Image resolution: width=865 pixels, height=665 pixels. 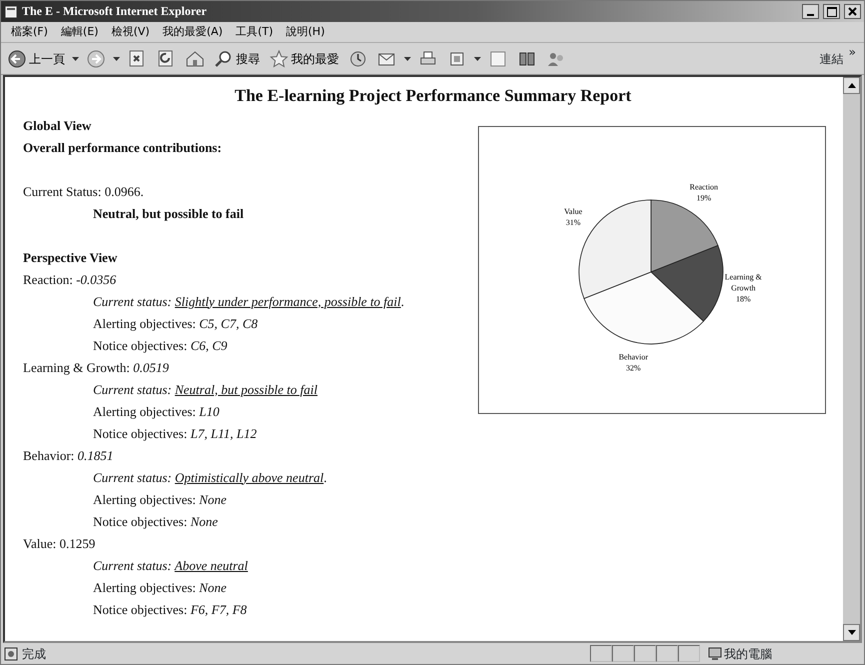 I want to click on menu-item: 編輯(E), so click(x=79, y=32).